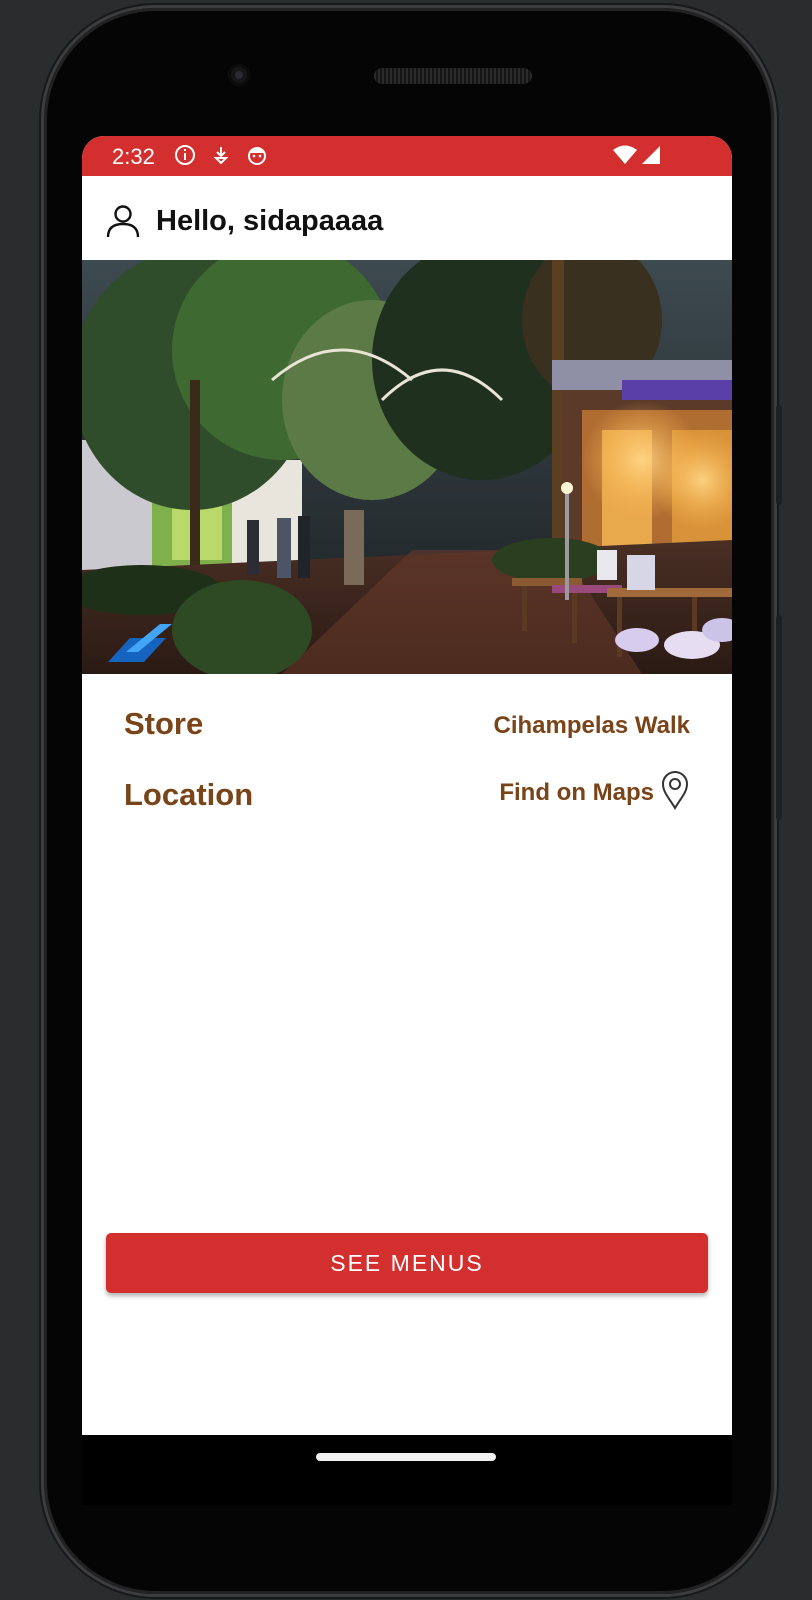 The image size is (812, 1600). Describe the element at coordinates (407, 156) in the screenshot. I see `status-bar: 2:32` at that location.